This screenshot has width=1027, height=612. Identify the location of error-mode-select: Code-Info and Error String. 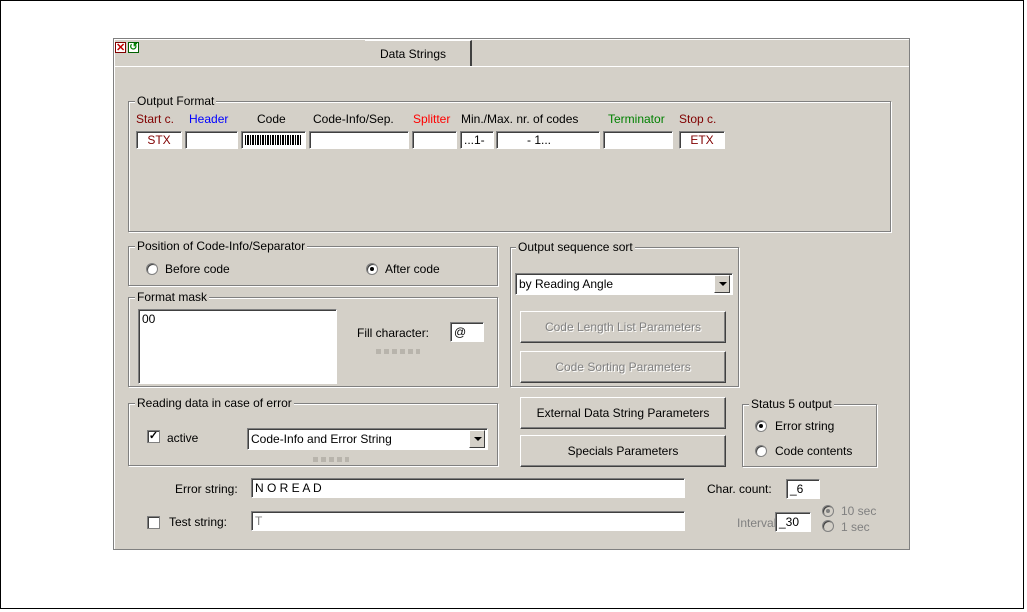
(367, 439).